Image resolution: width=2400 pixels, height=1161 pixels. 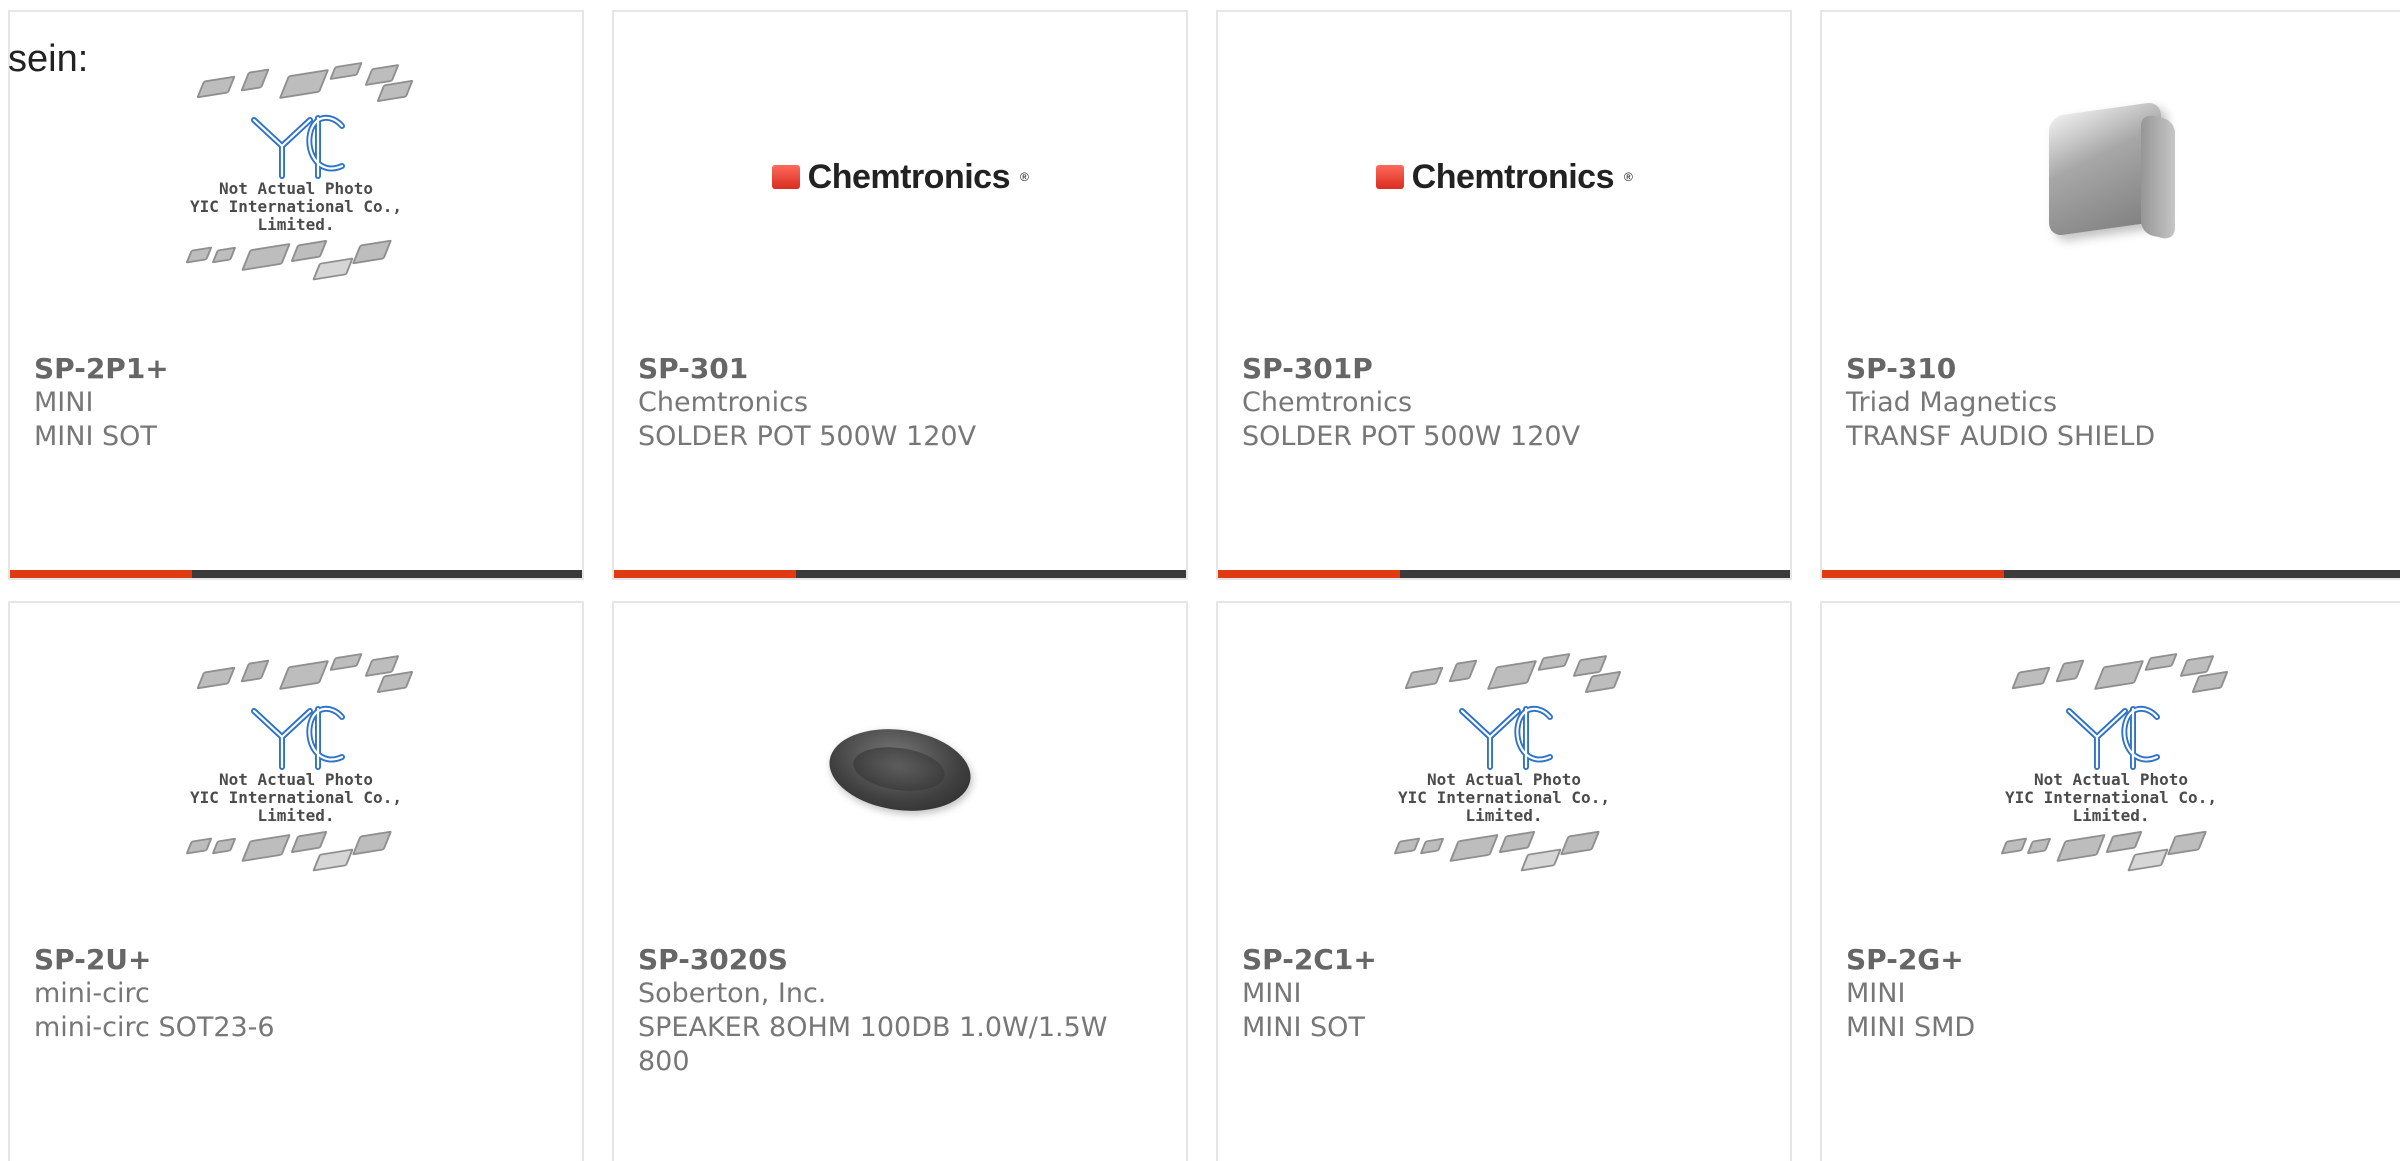 What do you see at coordinates (713, 960) in the screenshot?
I see `part-number: SP-3020S` at bounding box center [713, 960].